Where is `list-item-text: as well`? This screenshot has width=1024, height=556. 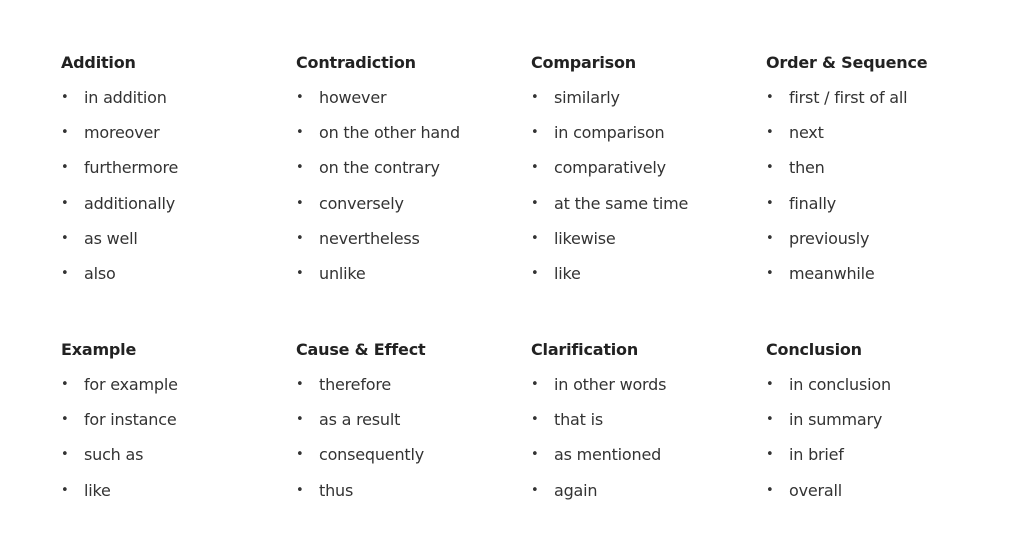
list-item-text: as well is located at coordinates (111, 238).